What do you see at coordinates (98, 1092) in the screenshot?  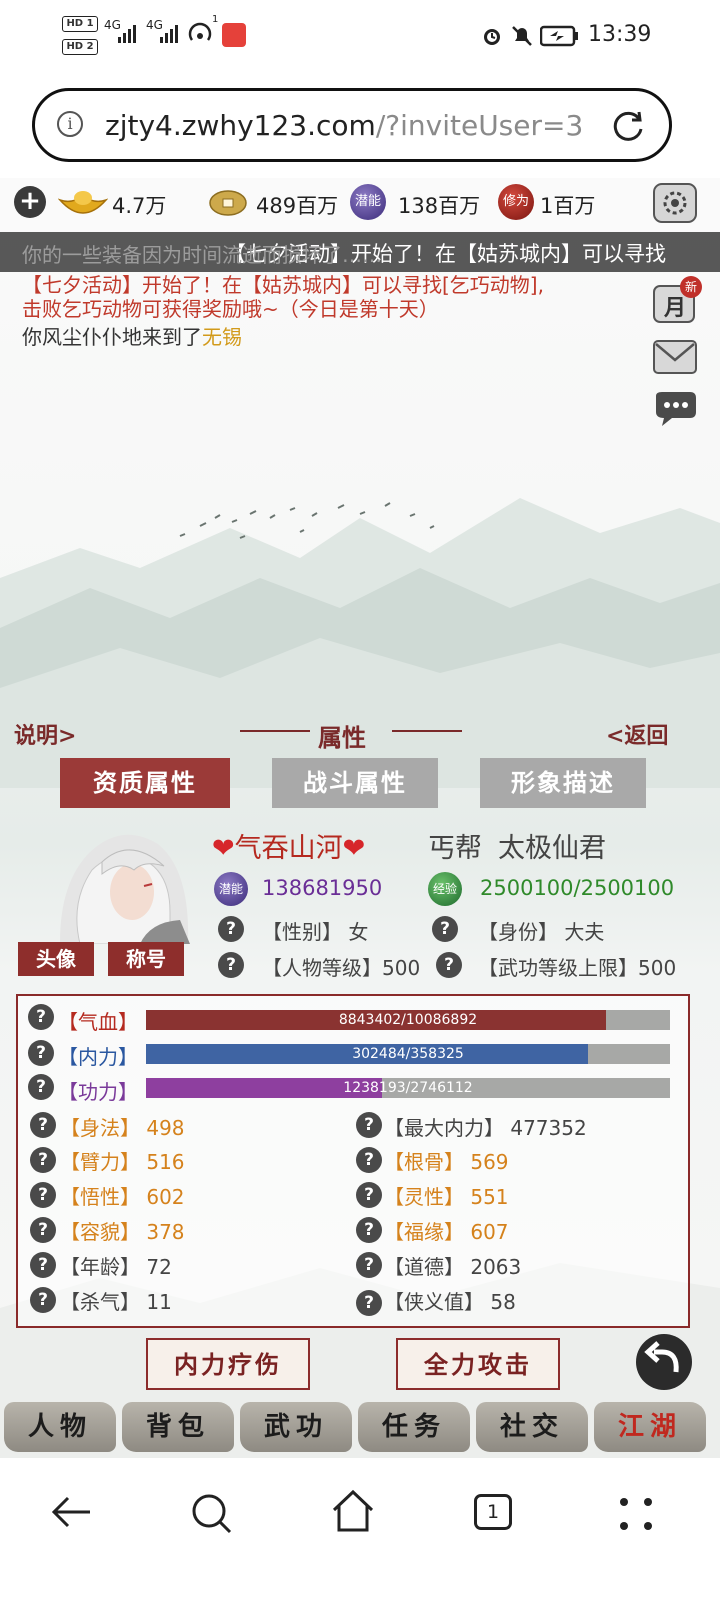 I see `gong-label: 【功力】` at bounding box center [98, 1092].